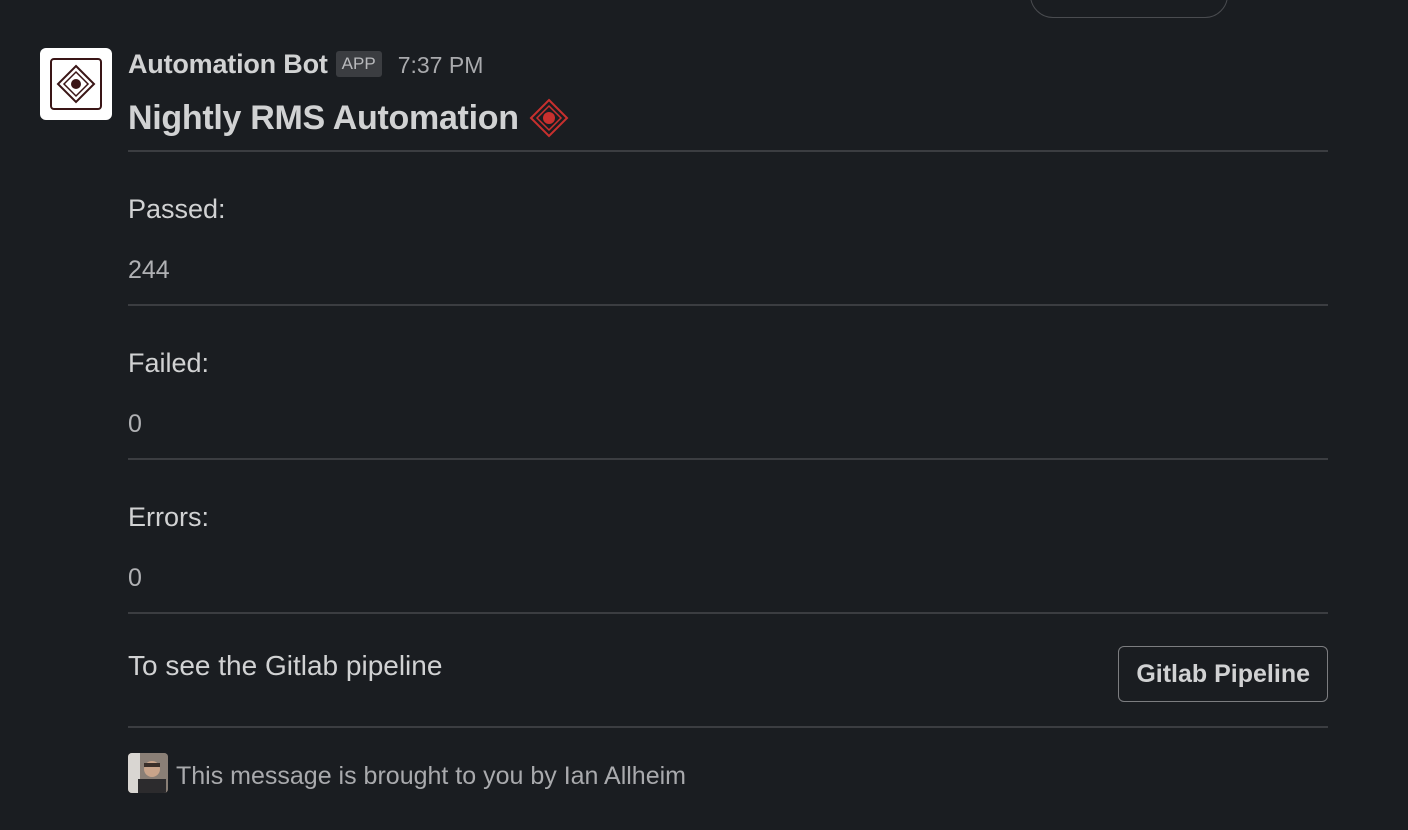  Describe the element at coordinates (285, 665) in the screenshot. I see `action-text: To see the Gitlab pipeline` at that location.